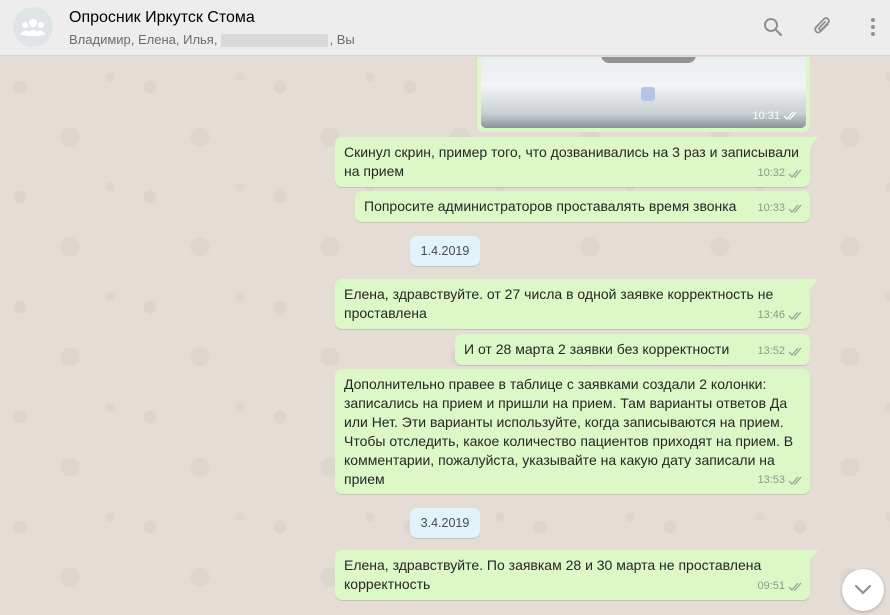  I want to click on participants-list: Владимир, Елена, Илья, , Вы, so click(212, 40).